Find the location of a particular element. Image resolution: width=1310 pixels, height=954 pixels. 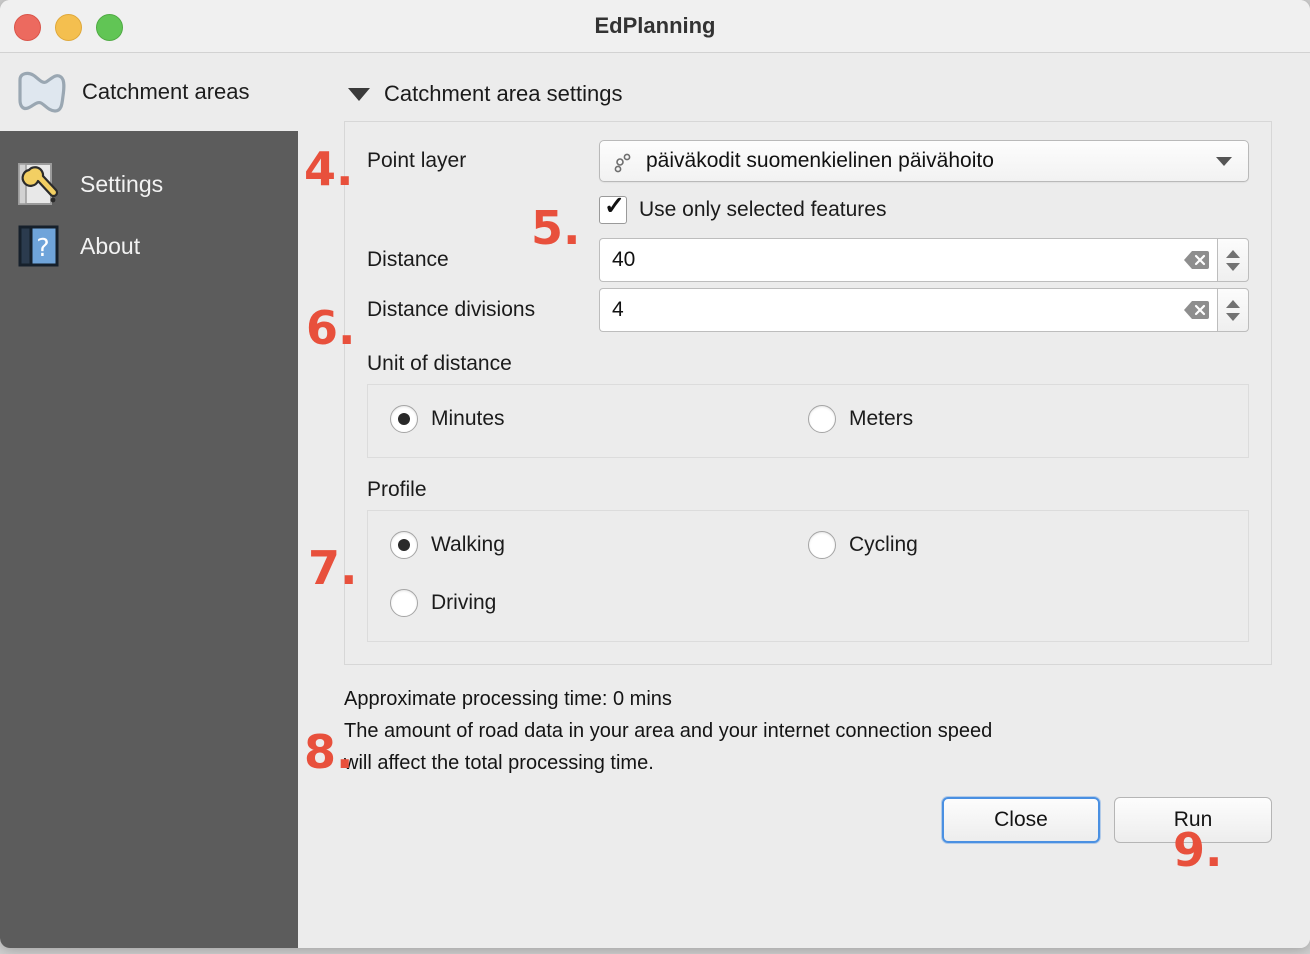

sidebar-item-about-label: About is located at coordinates (110, 245).